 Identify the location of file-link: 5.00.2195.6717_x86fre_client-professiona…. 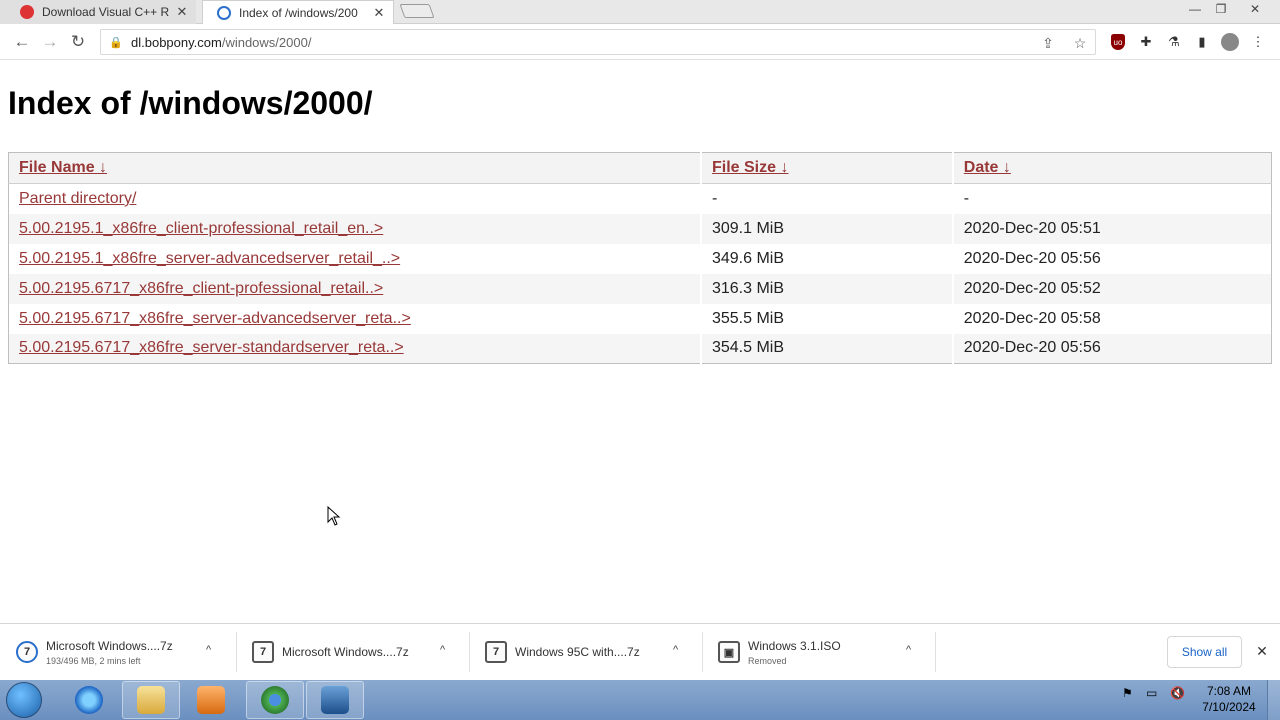
(201, 288).